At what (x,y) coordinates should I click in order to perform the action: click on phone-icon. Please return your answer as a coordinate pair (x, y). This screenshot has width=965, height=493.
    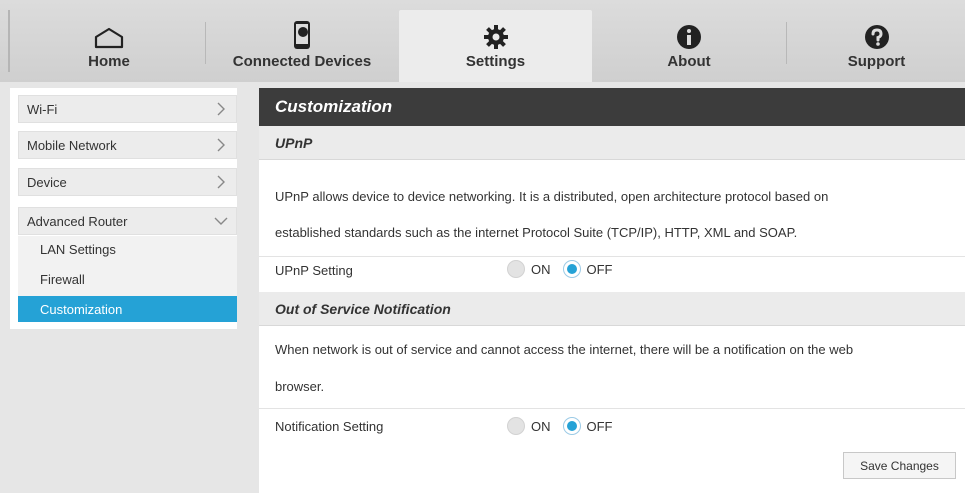
    Looking at the image, I should click on (302, 32).